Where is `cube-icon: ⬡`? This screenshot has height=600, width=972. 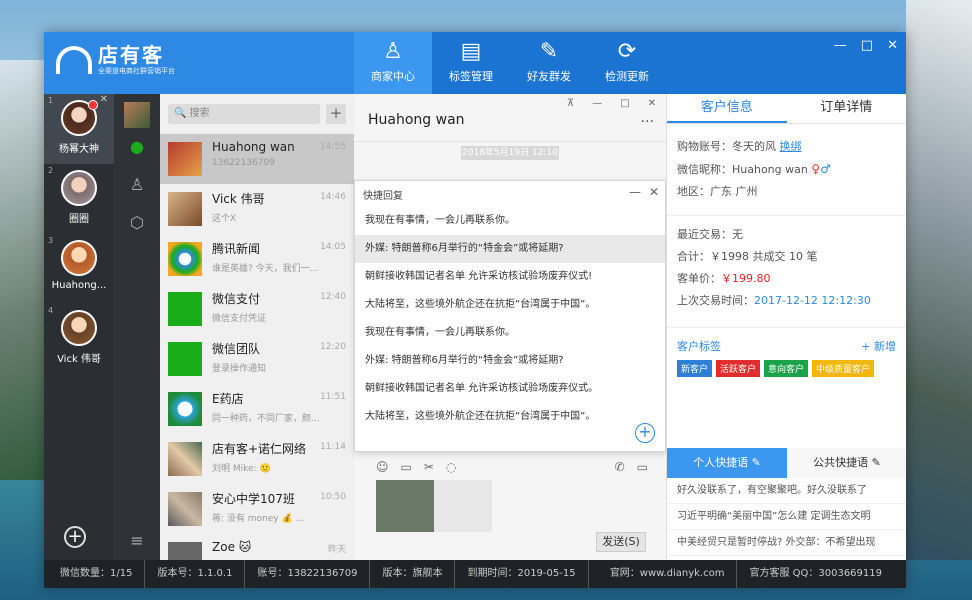
cube-icon: ⬡ is located at coordinates (137, 223).